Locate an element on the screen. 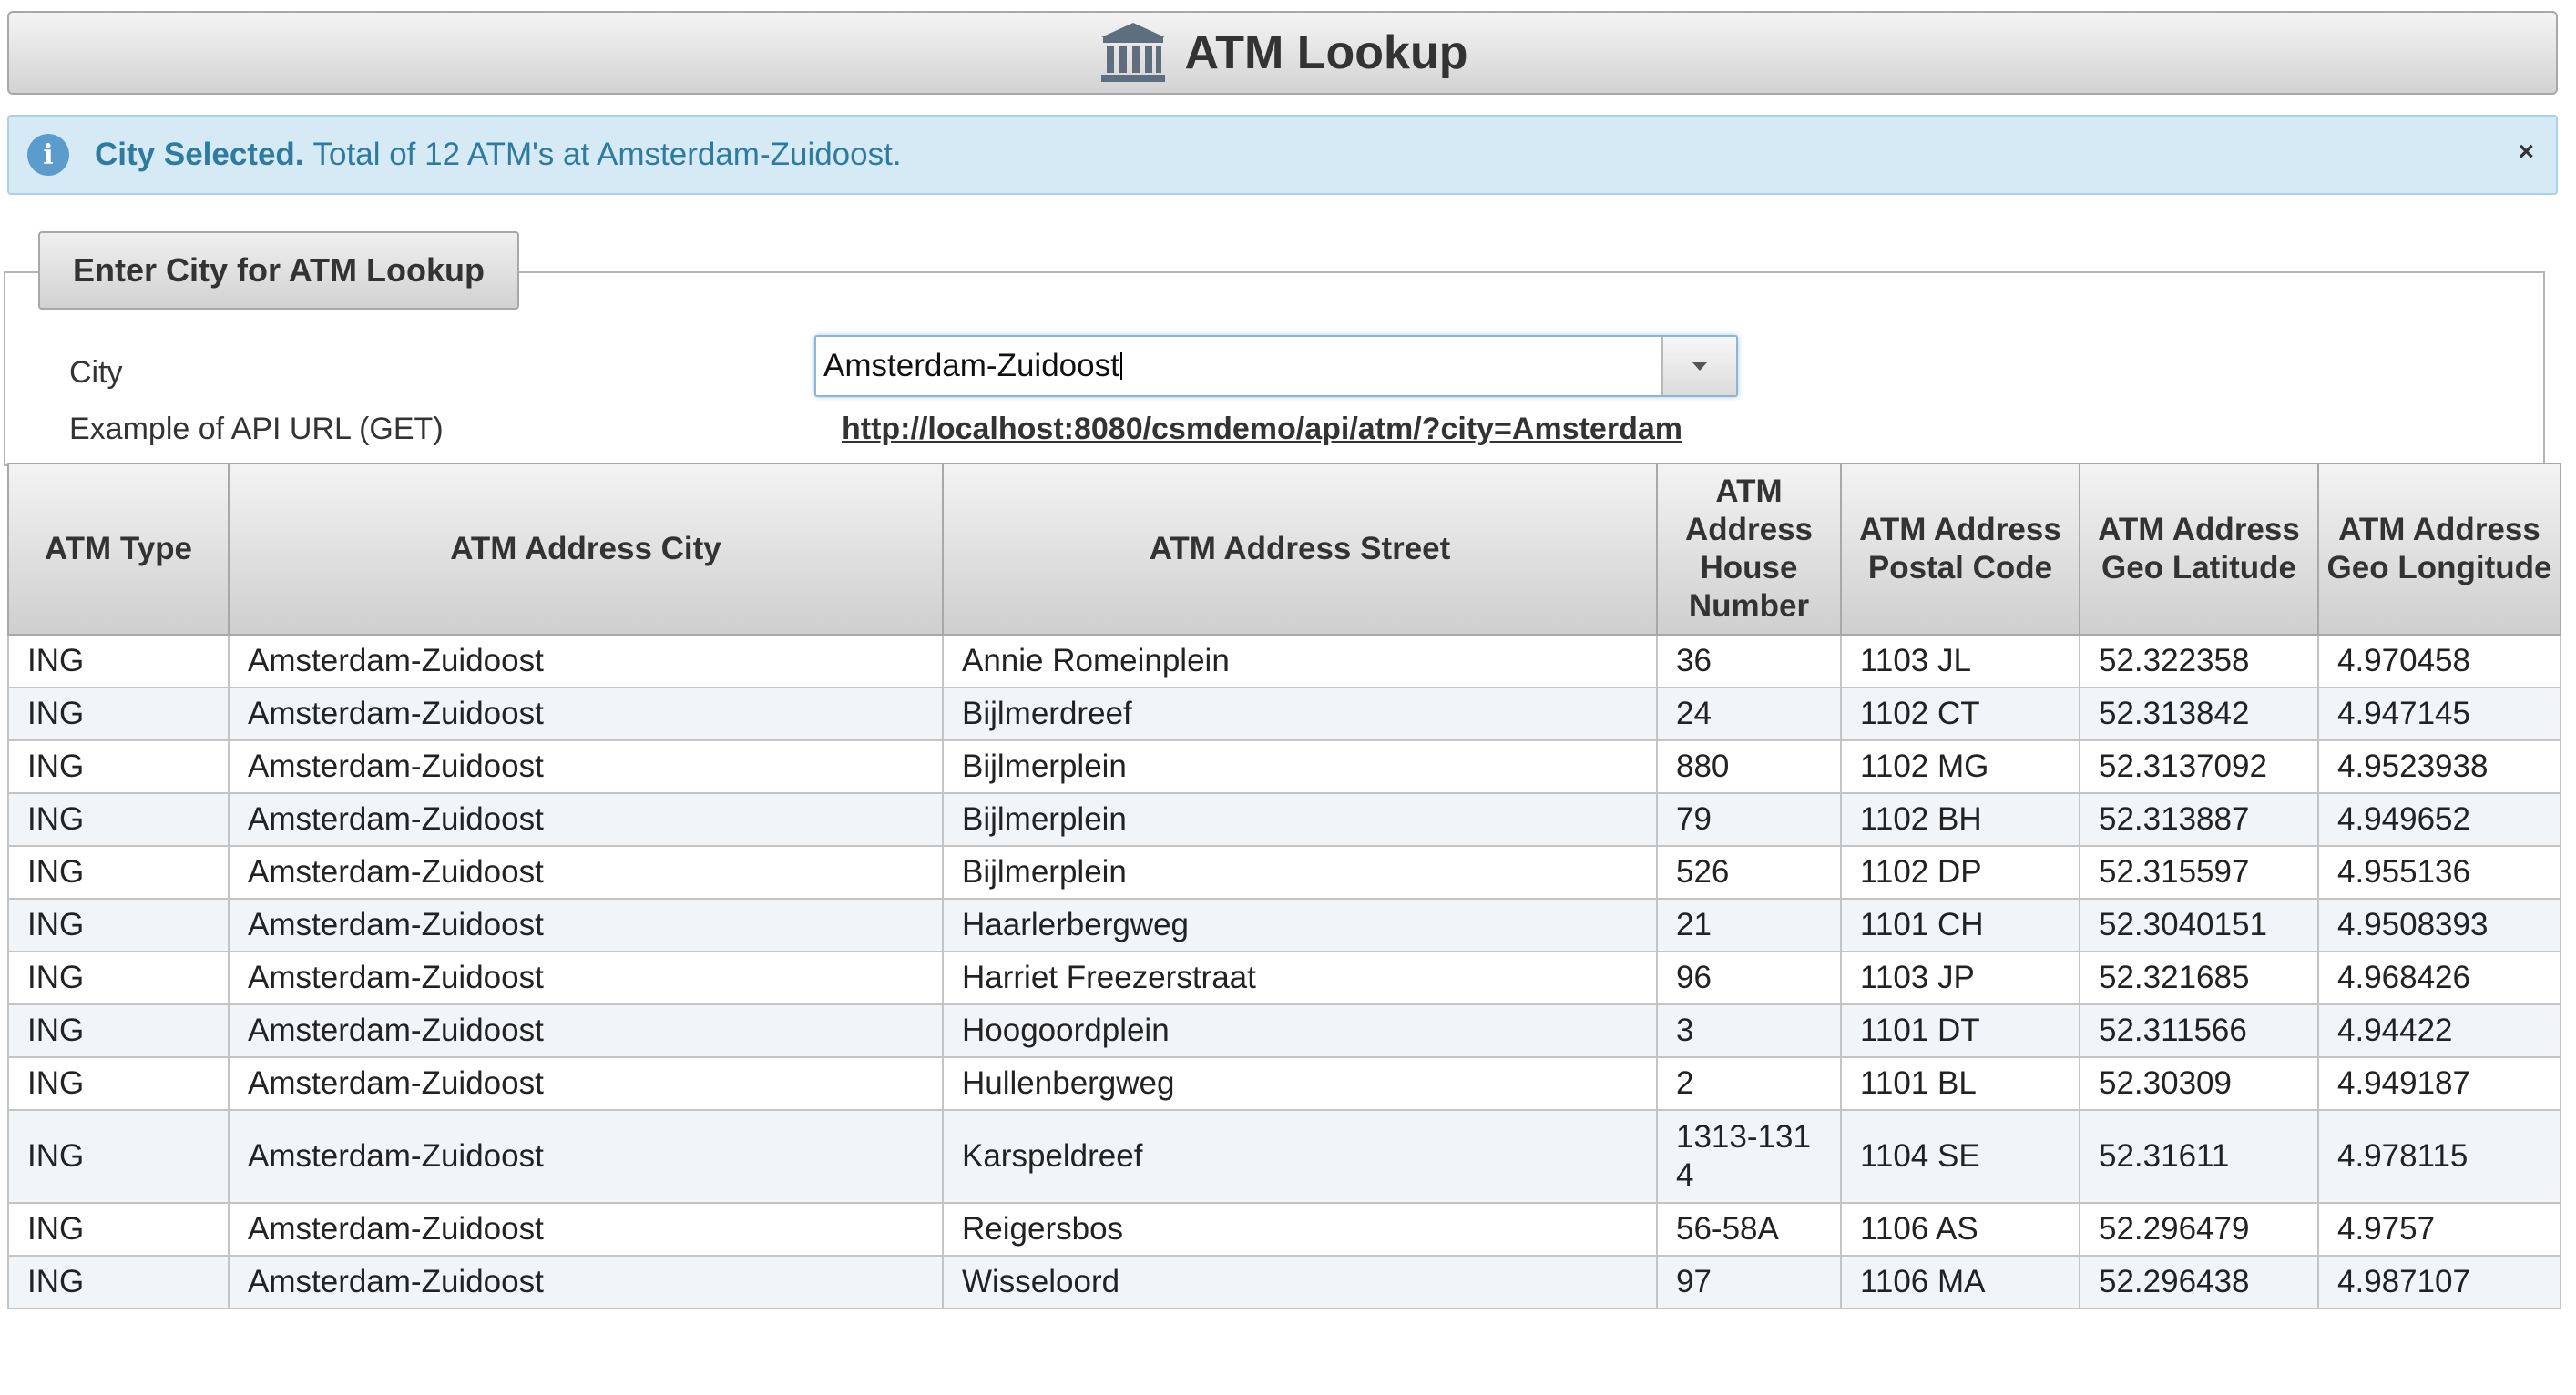 This screenshot has height=1395, width=2576. table-cell: Harriet Freezerstraat is located at coordinates (1300, 978).